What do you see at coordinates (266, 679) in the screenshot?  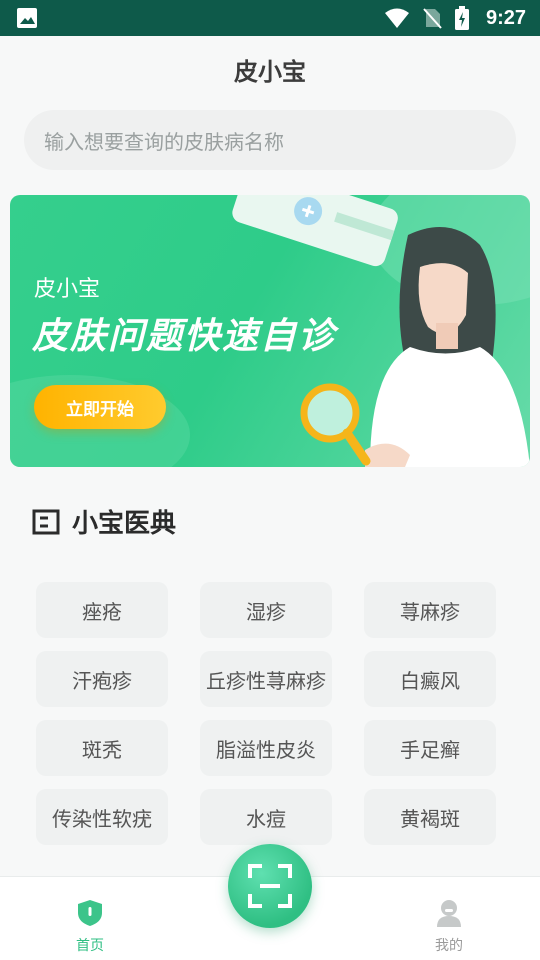 I see `disease-chip: 丘疹性荨麻疹` at bounding box center [266, 679].